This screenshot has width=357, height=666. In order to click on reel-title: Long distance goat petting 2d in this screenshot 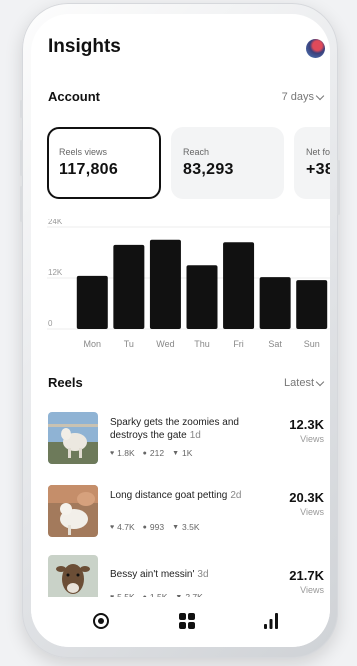, I will do `click(185, 495)`.